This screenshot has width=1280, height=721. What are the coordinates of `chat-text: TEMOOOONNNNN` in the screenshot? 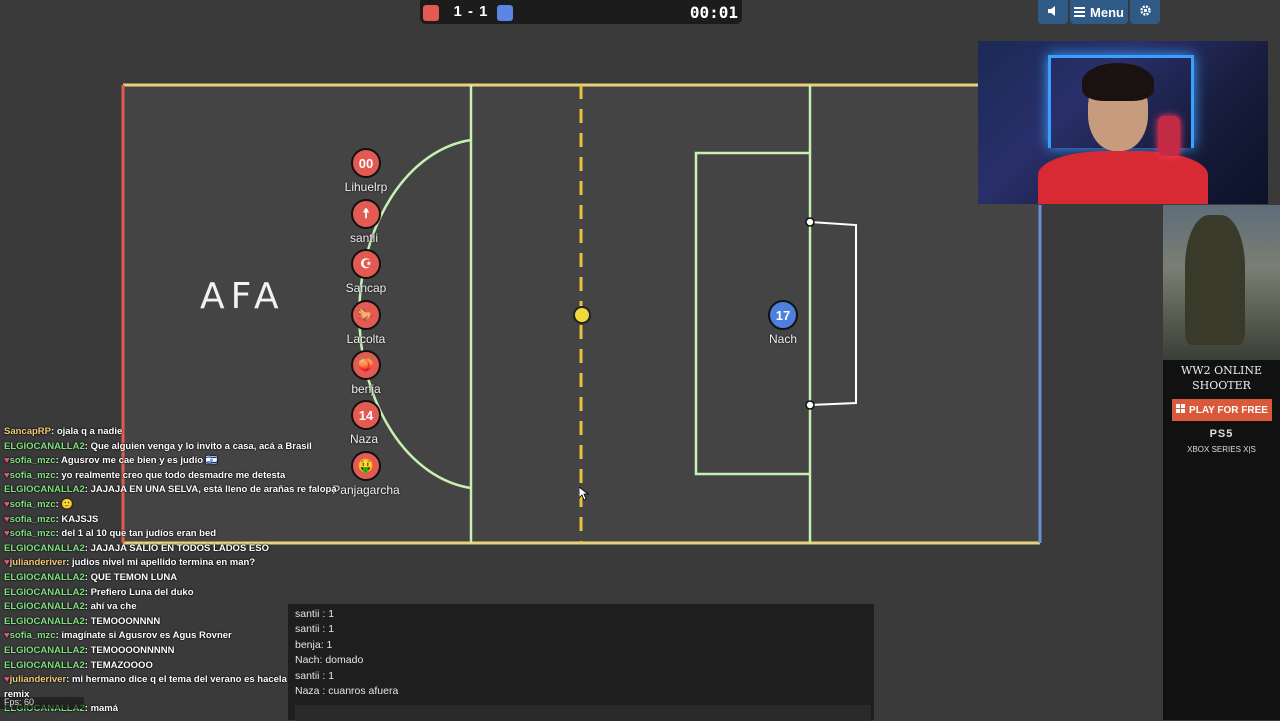 It's located at (132, 650).